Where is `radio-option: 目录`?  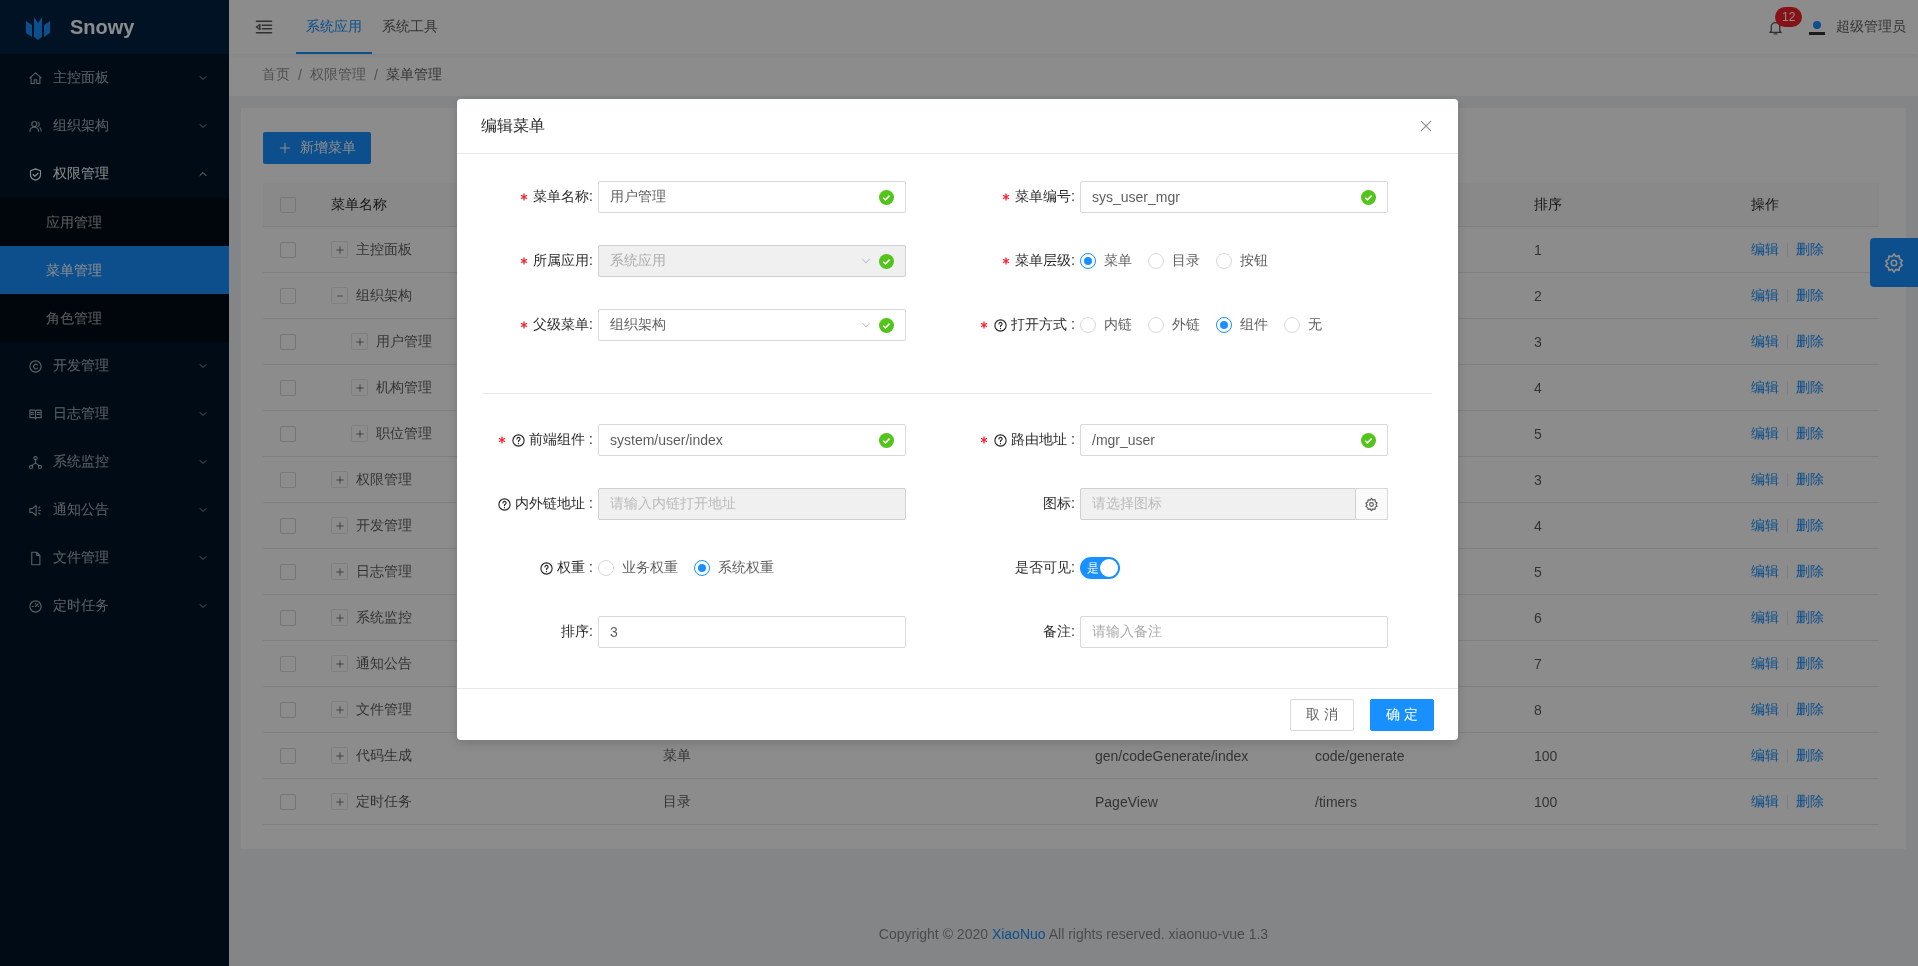 radio-option: 目录 is located at coordinates (1174, 261).